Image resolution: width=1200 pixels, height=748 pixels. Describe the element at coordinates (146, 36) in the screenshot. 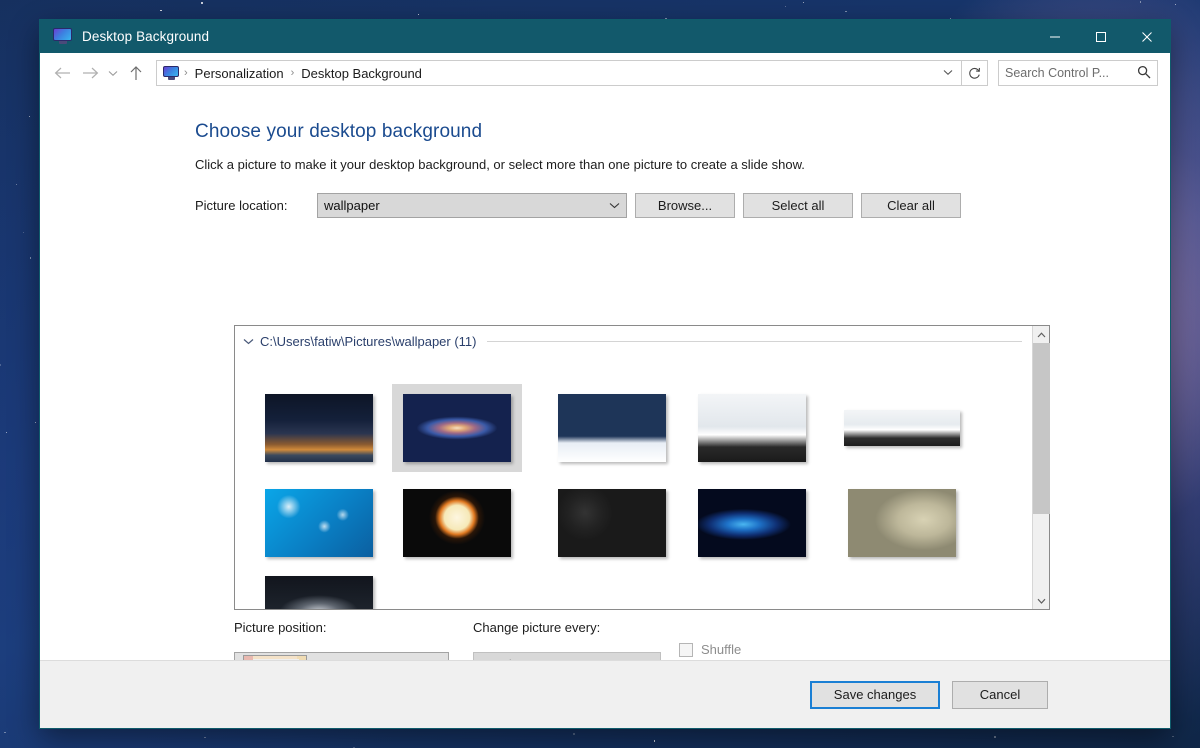

I see `window-title: Desktop Background` at that location.